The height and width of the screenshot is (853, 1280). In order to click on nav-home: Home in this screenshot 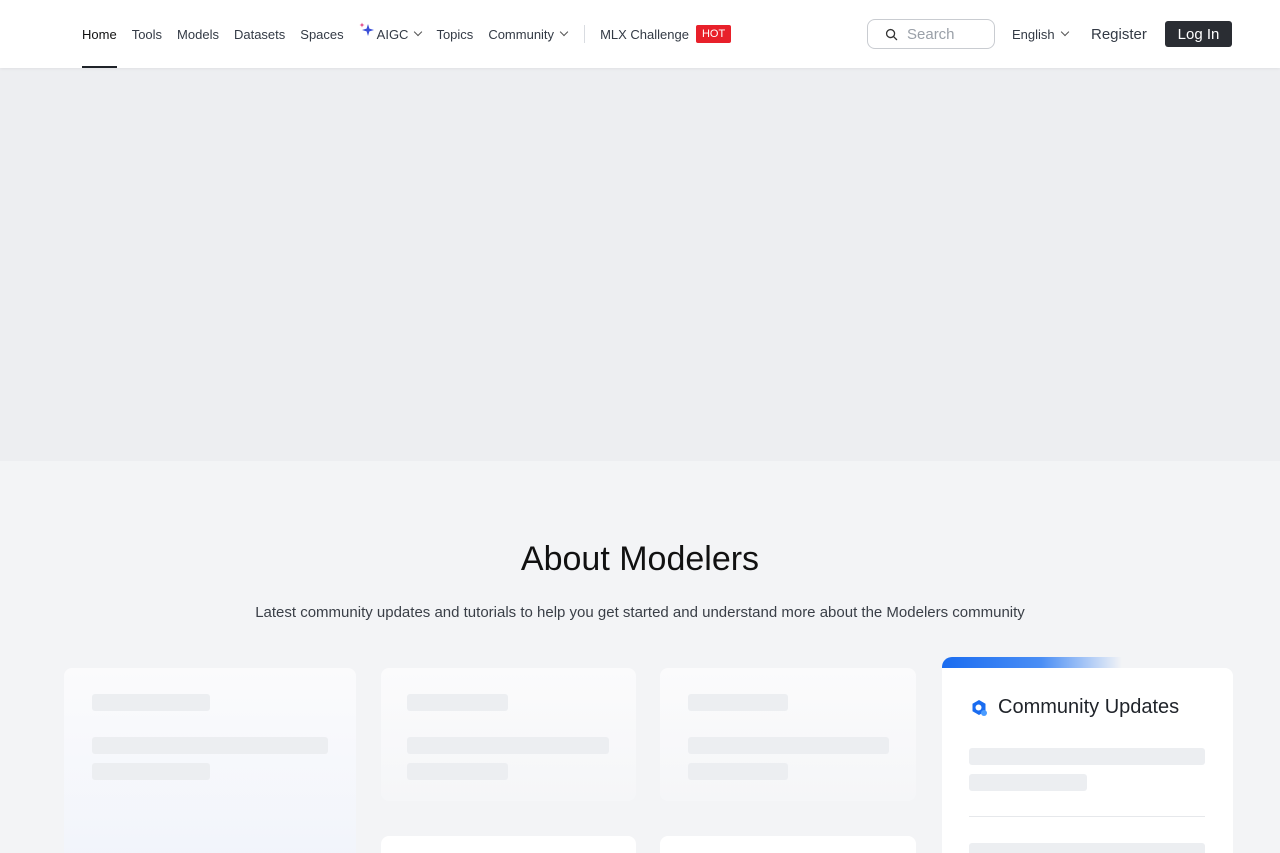, I will do `click(99, 34)`.